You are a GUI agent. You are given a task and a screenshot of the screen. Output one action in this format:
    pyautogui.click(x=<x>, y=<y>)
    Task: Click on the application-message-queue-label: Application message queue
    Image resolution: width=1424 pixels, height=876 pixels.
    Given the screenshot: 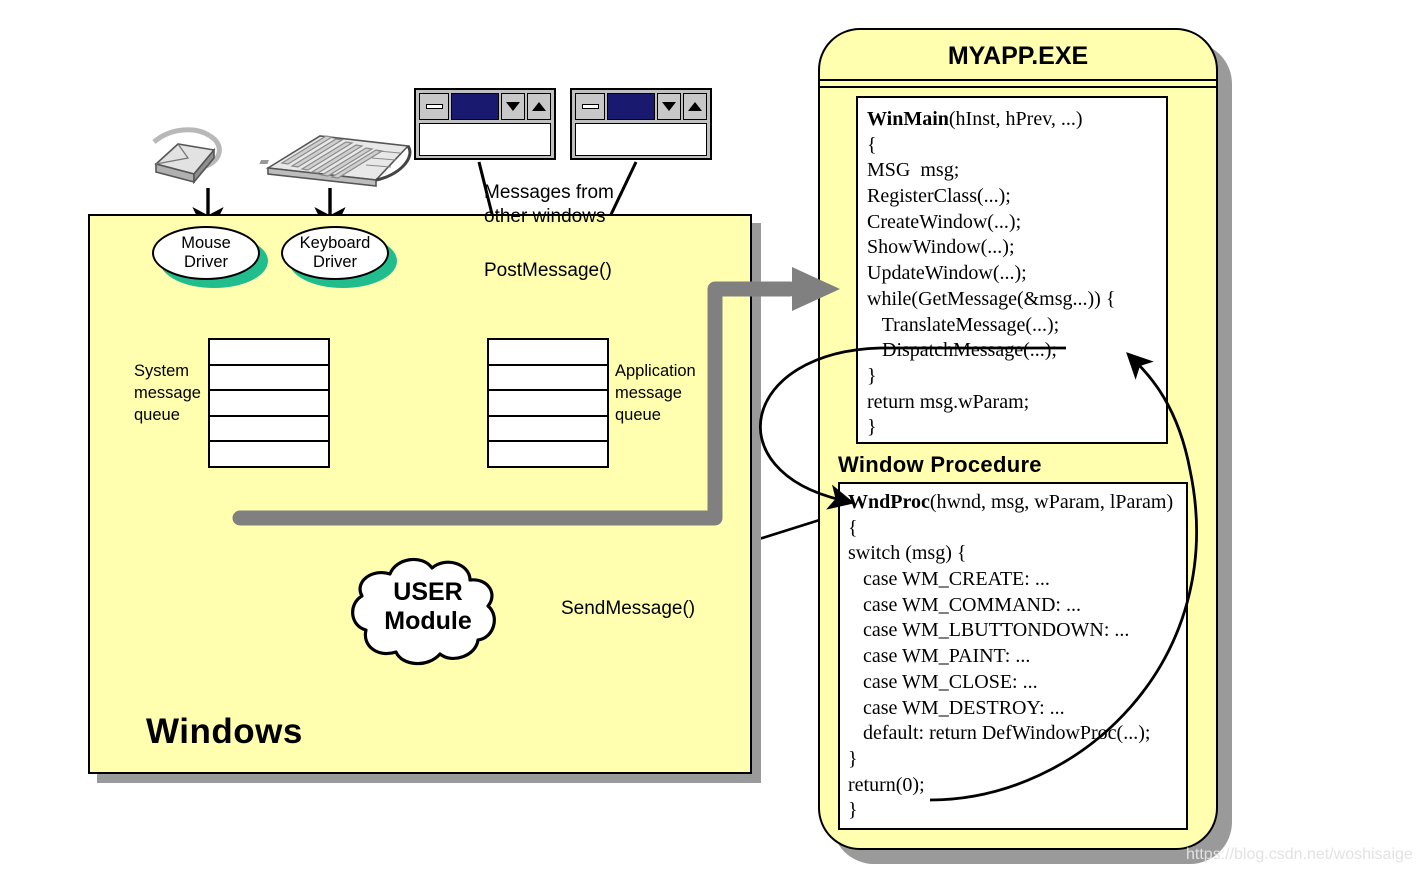 What is the action you would take?
    pyautogui.click(x=665, y=393)
    